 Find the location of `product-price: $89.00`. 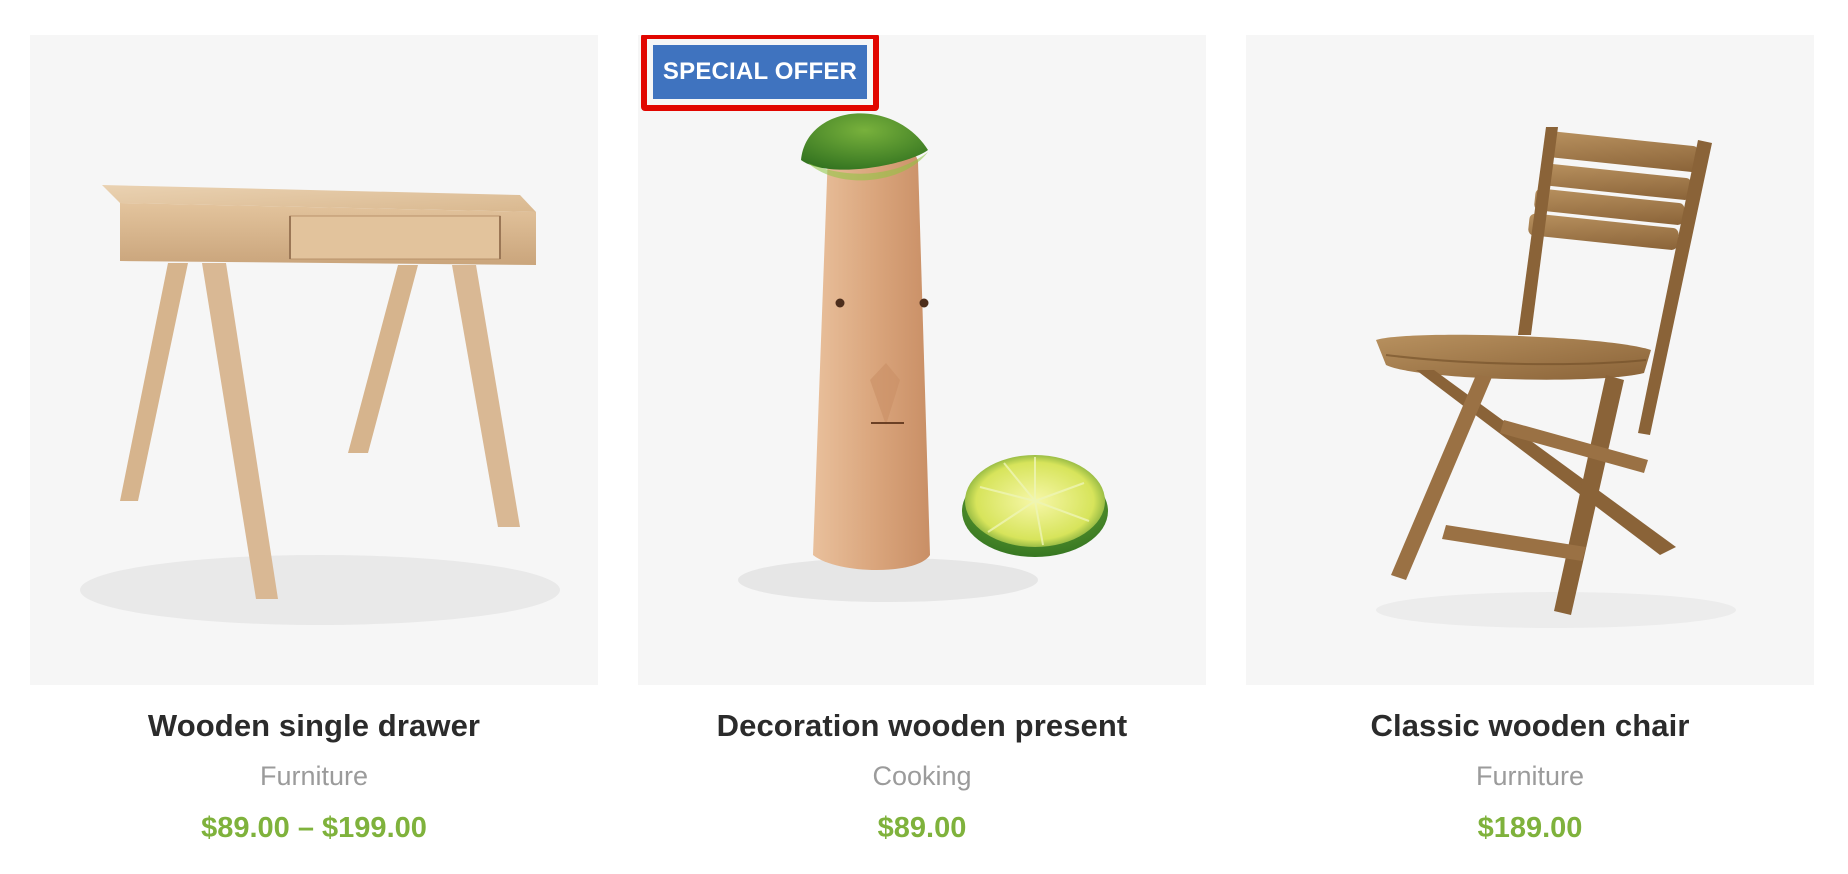

product-price: $89.00 is located at coordinates (922, 827).